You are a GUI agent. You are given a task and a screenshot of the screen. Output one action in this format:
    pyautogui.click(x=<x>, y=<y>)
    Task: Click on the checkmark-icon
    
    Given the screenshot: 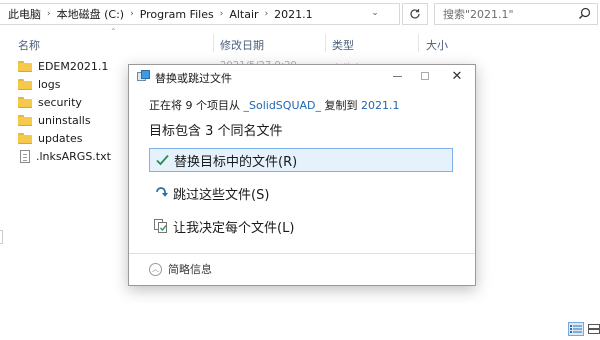 What is the action you would take?
    pyautogui.click(x=162, y=160)
    